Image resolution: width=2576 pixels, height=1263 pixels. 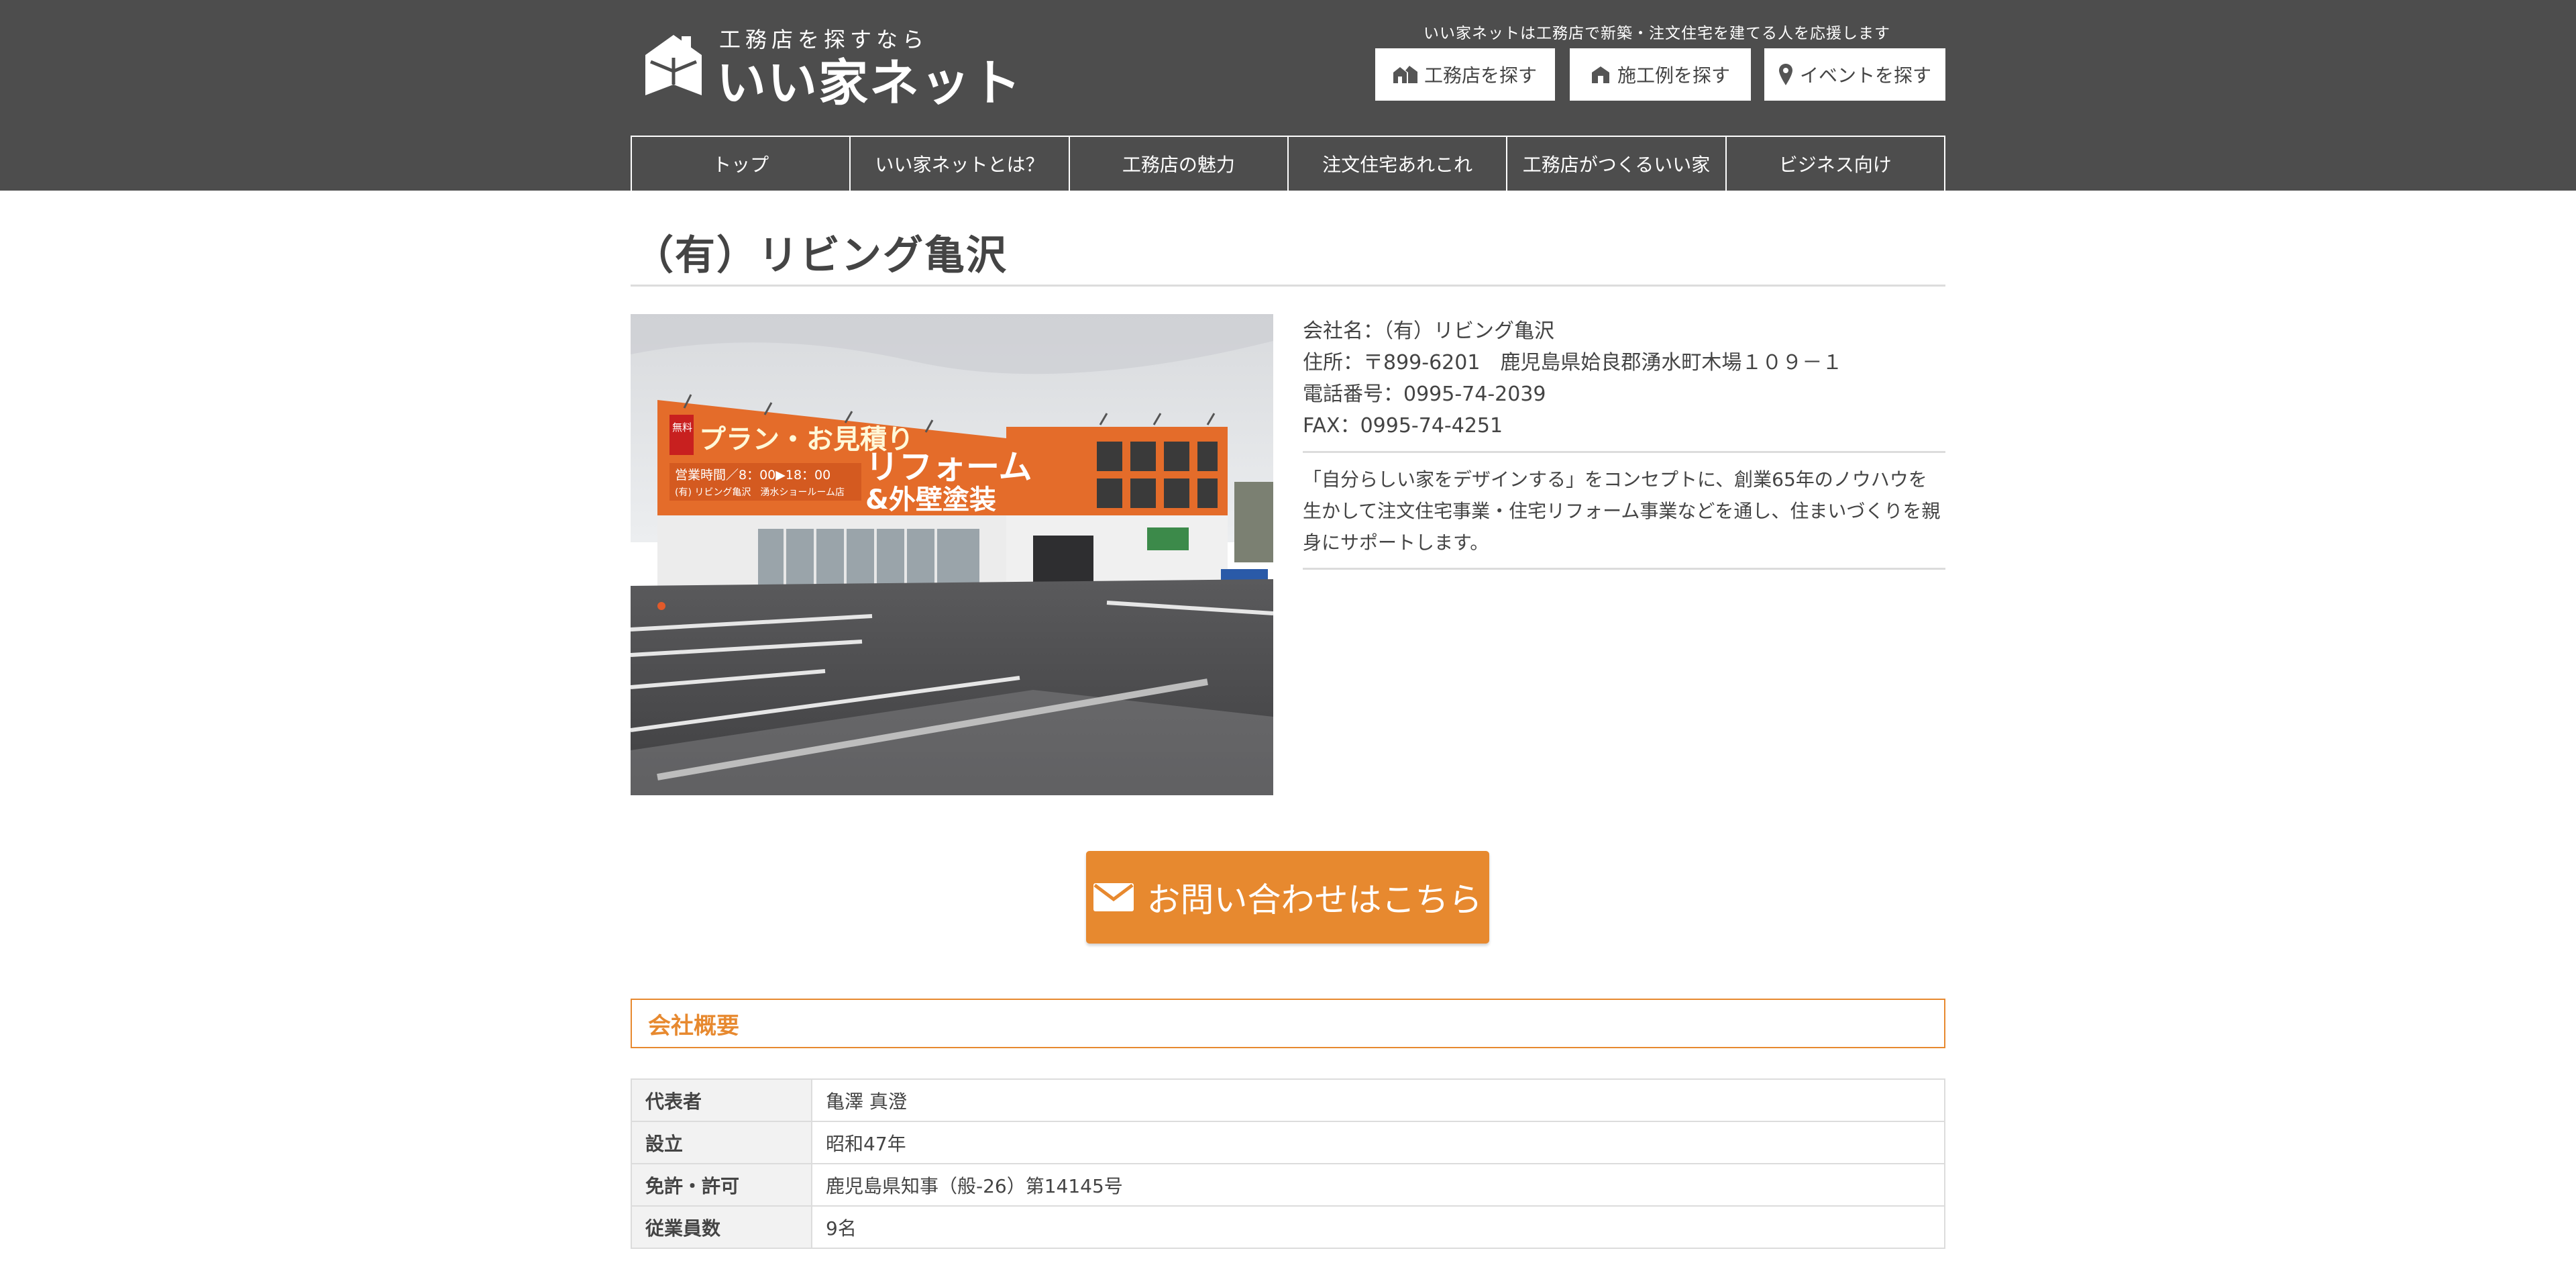 I want to click on search-works-label: 施工例を探す, so click(x=1673, y=75).